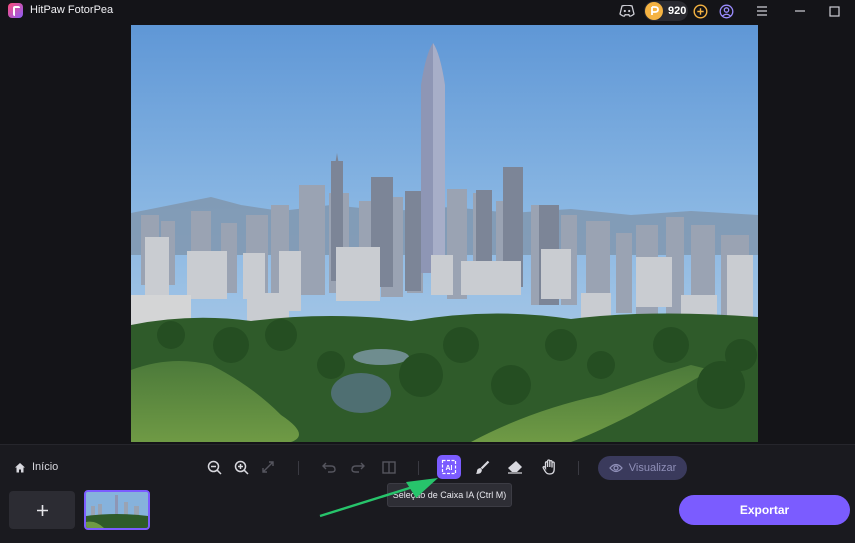 The image size is (855, 543). What do you see at coordinates (268, 467) in the screenshot?
I see `fit-screen-icon` at bounding box center [268, 467].